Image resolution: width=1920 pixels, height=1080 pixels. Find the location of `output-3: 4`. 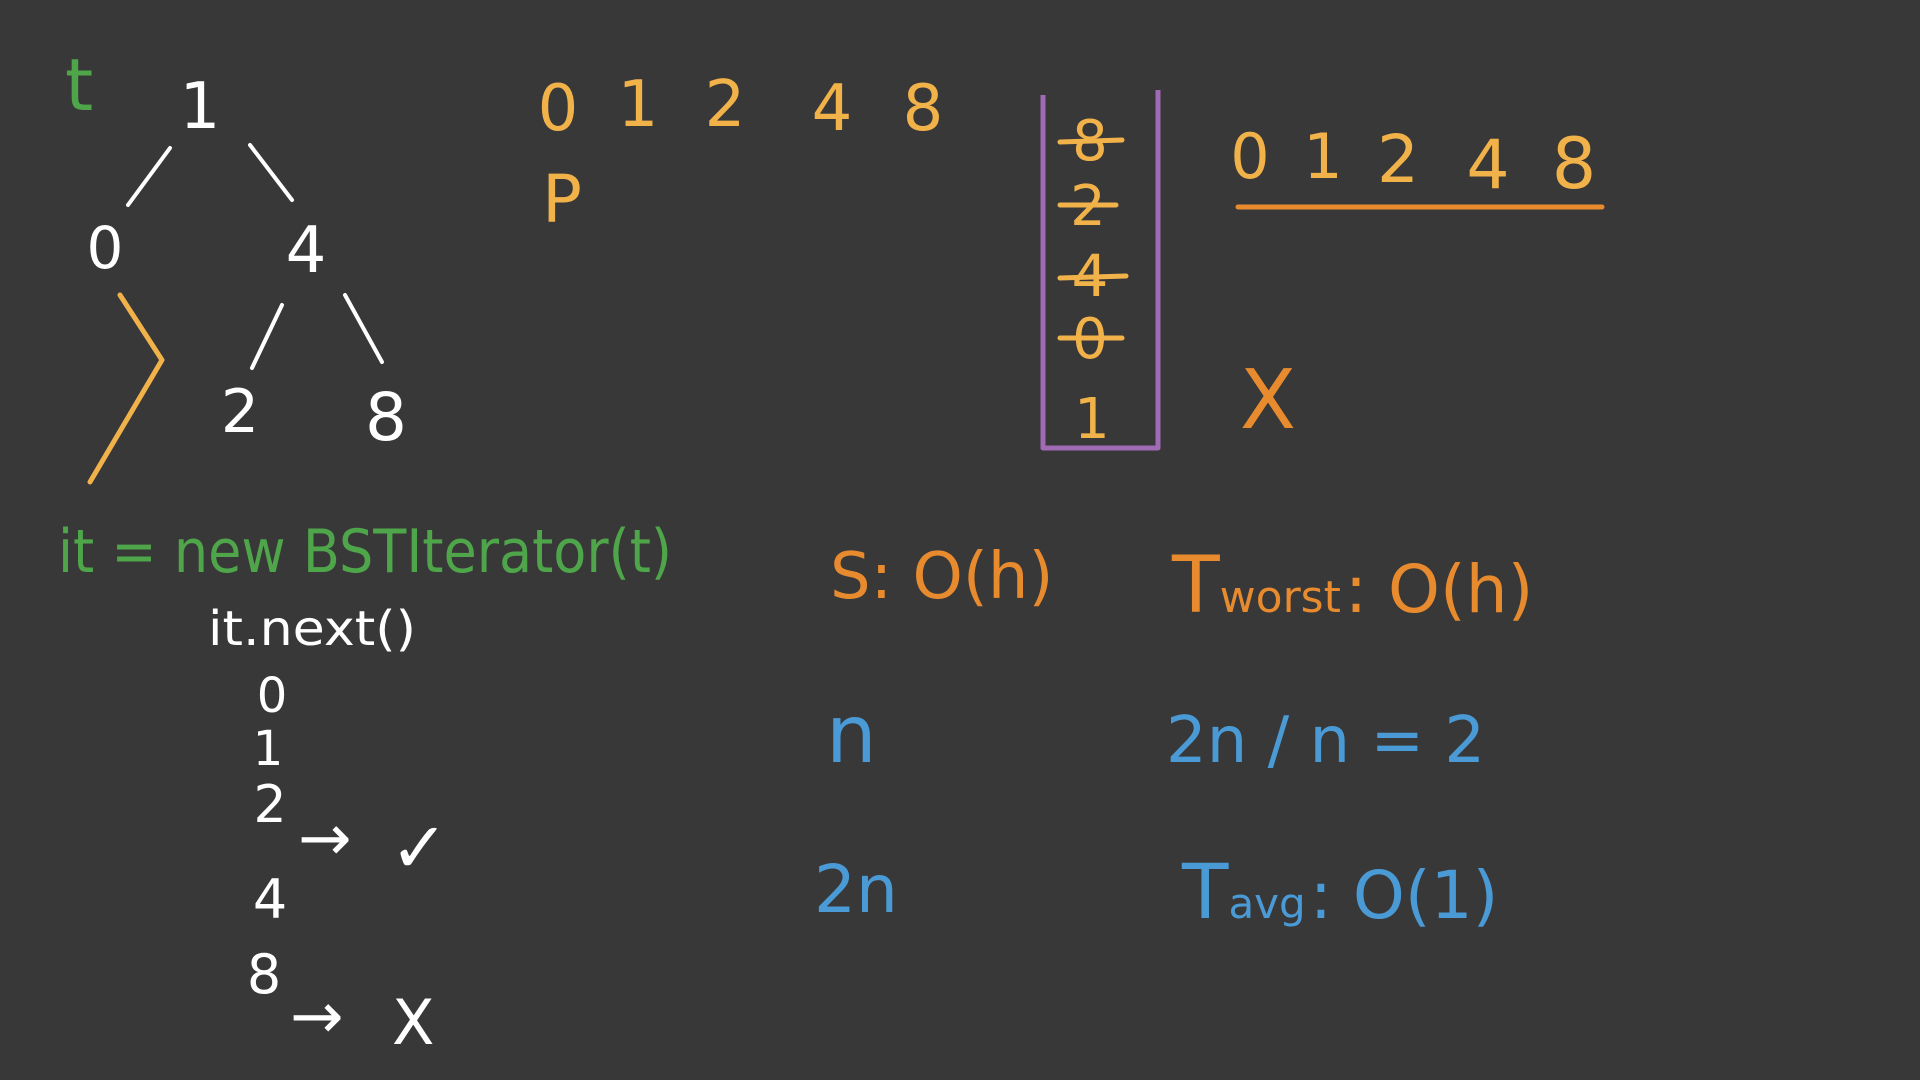

output-3: 4 is located at coordinates (270, 899).